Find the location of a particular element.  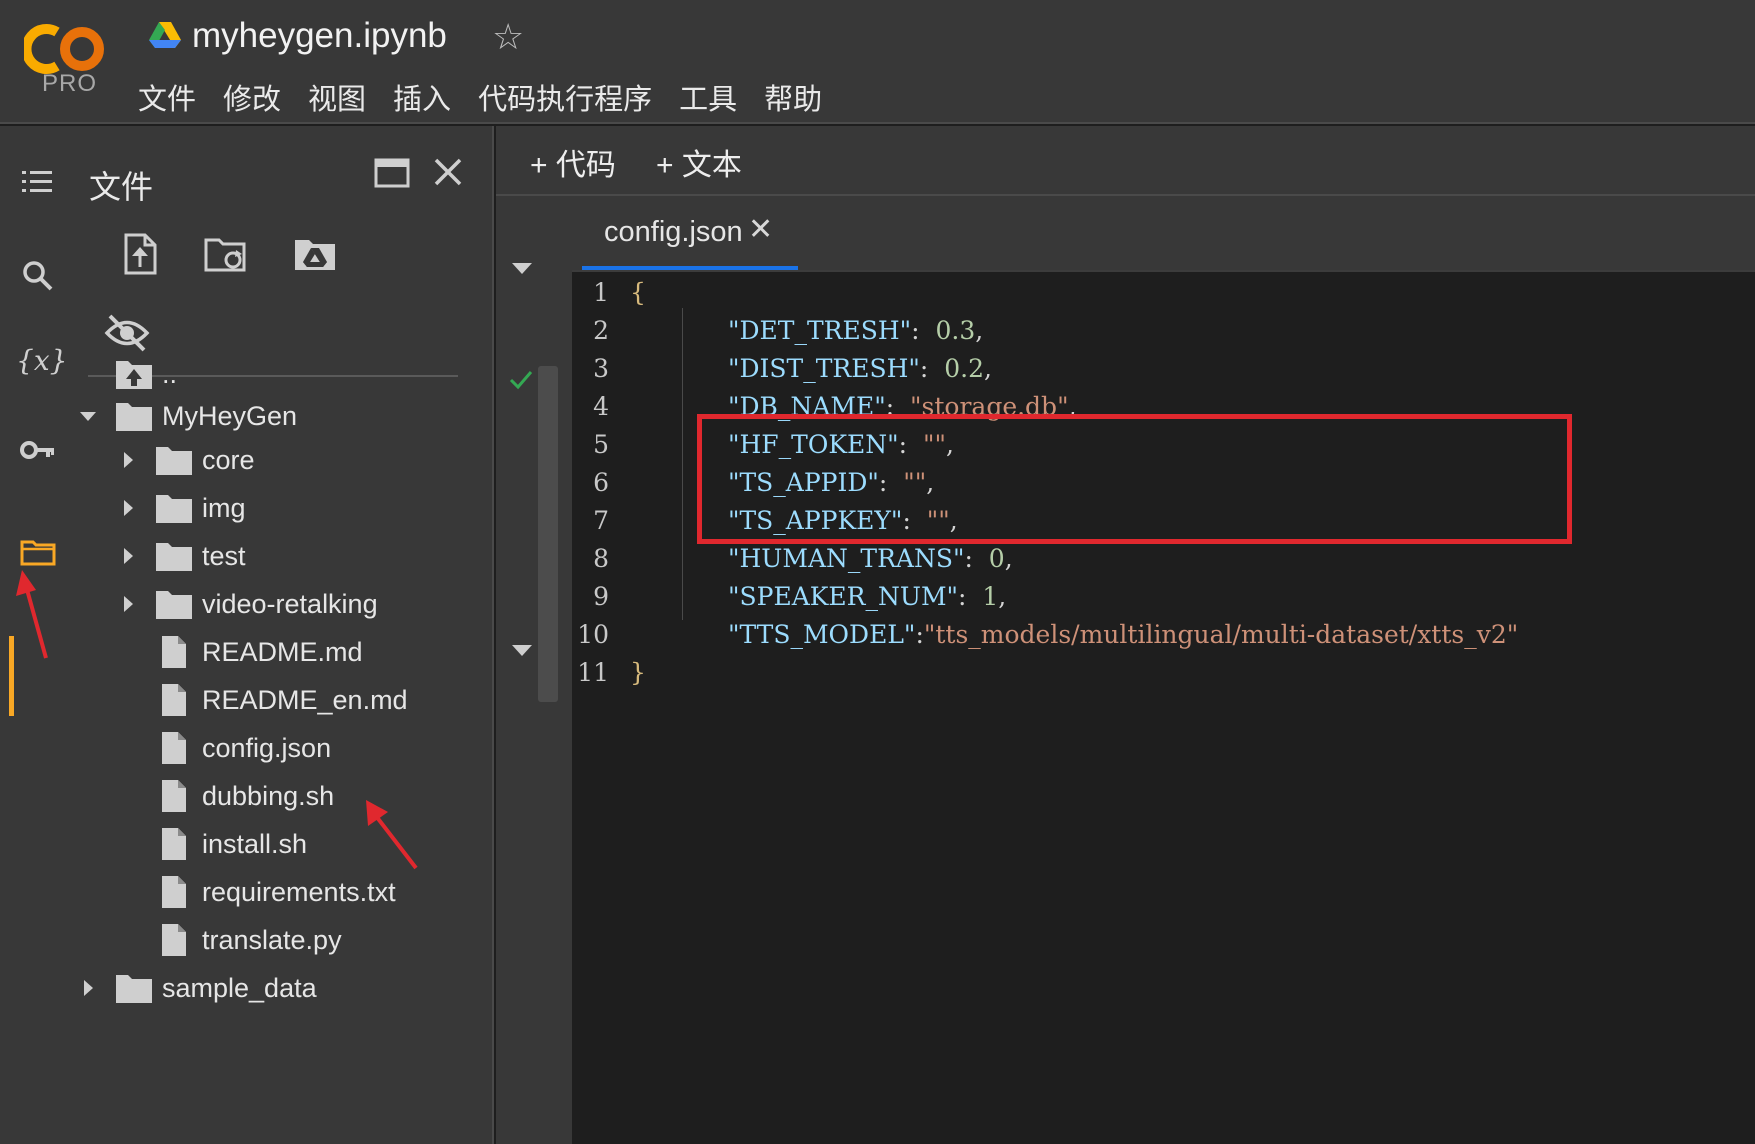

google-drive-icon is located at coordinates (165, 35).